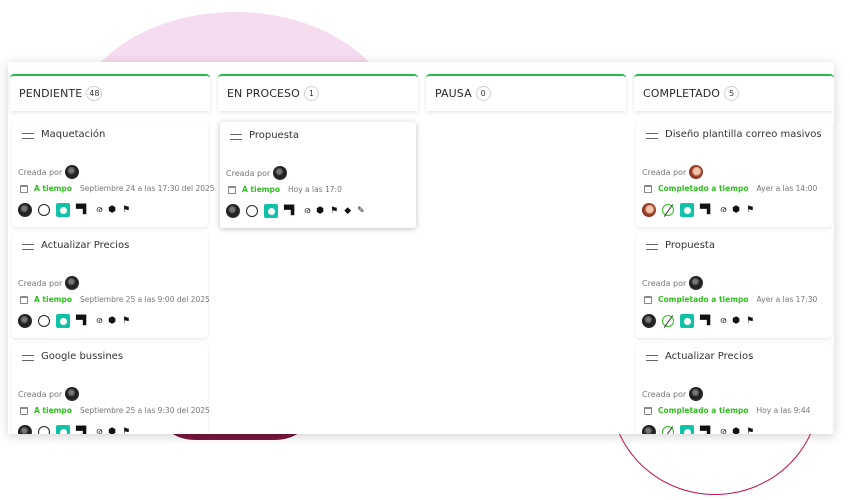 The image size is (850, 500). What do you see at coordinates (347, 211) in the screenshot?
I see `layers-icon: ◆` at bounding box center [347, 211].